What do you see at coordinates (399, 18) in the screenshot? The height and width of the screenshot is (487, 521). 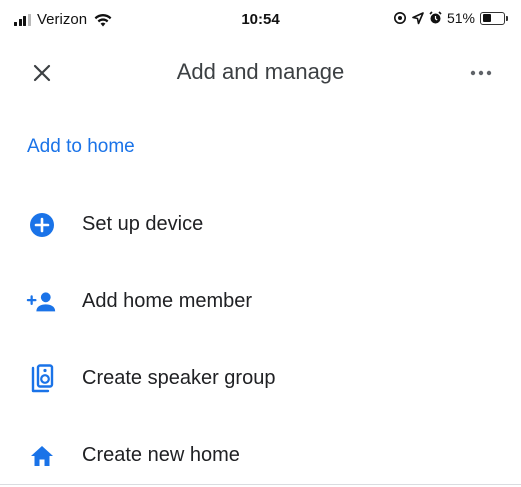 I see `location-lock-icon` at bounding box center [399, 18].